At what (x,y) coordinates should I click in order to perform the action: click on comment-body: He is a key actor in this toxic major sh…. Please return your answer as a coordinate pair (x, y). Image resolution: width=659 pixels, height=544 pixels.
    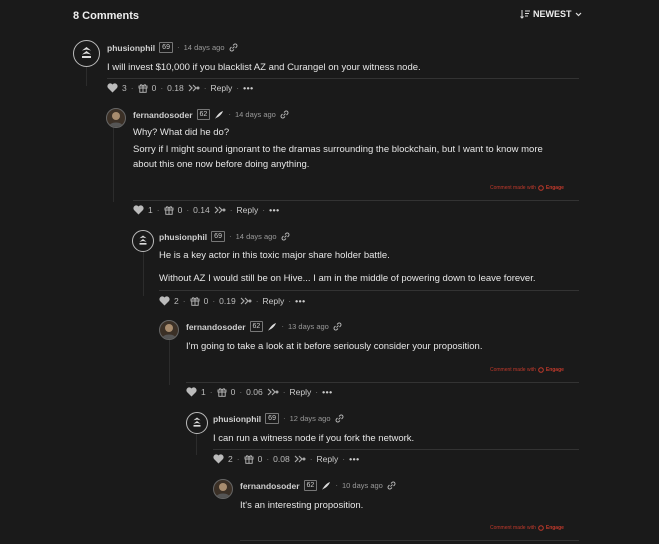
    Looking at the image, I should click on (347, 267).